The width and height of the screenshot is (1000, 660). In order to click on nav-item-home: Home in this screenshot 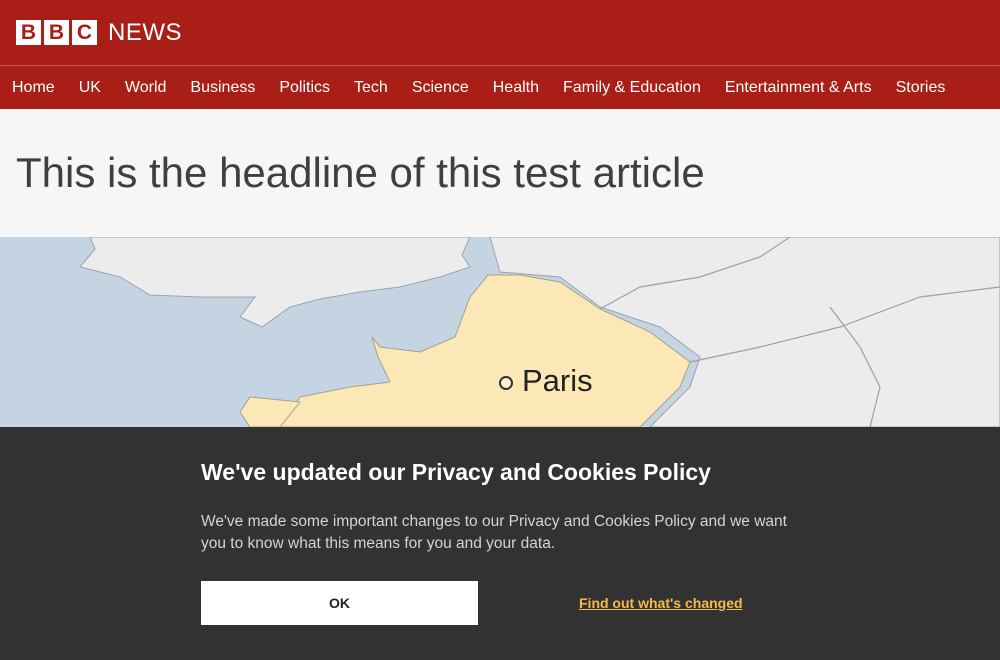, I will do `click(33, 88)`.